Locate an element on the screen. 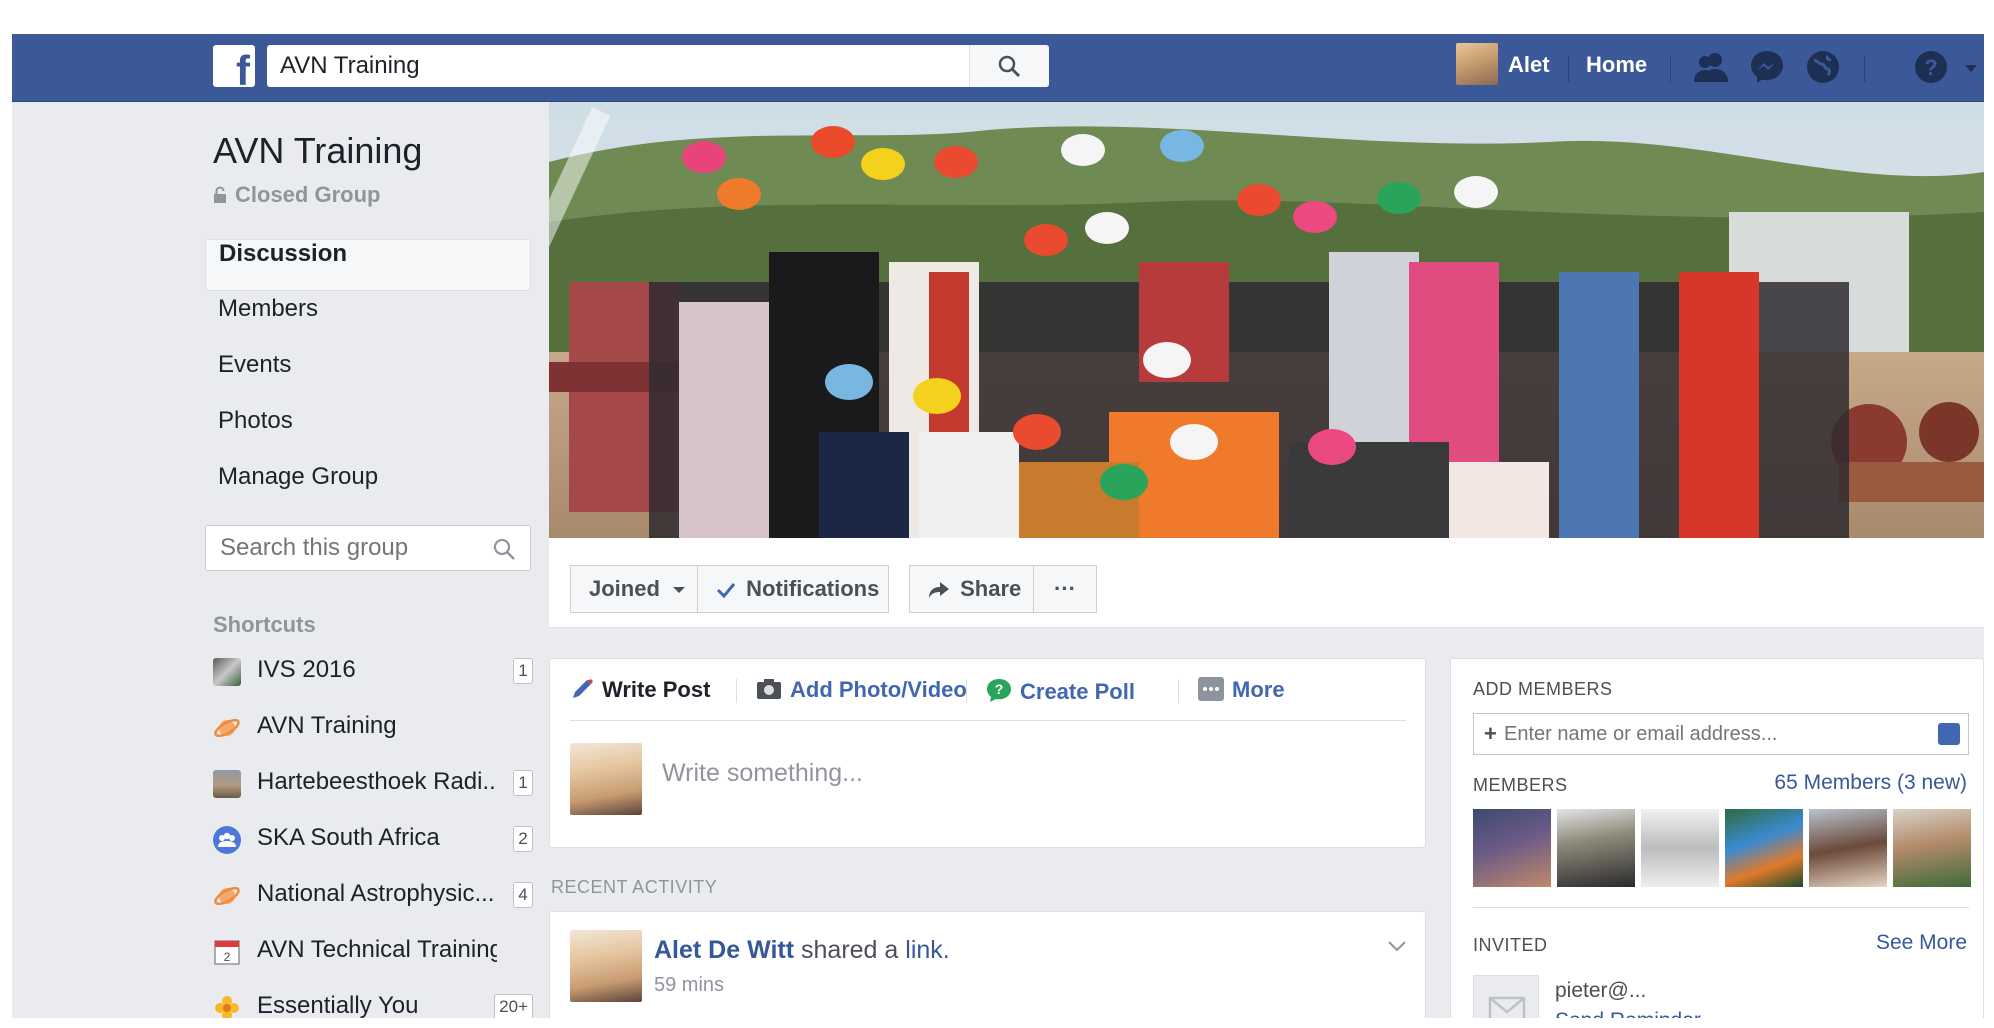 This screenshot has width=1994, height=1028. shortcut-badge: 4 is located at coordinates (523, 895).